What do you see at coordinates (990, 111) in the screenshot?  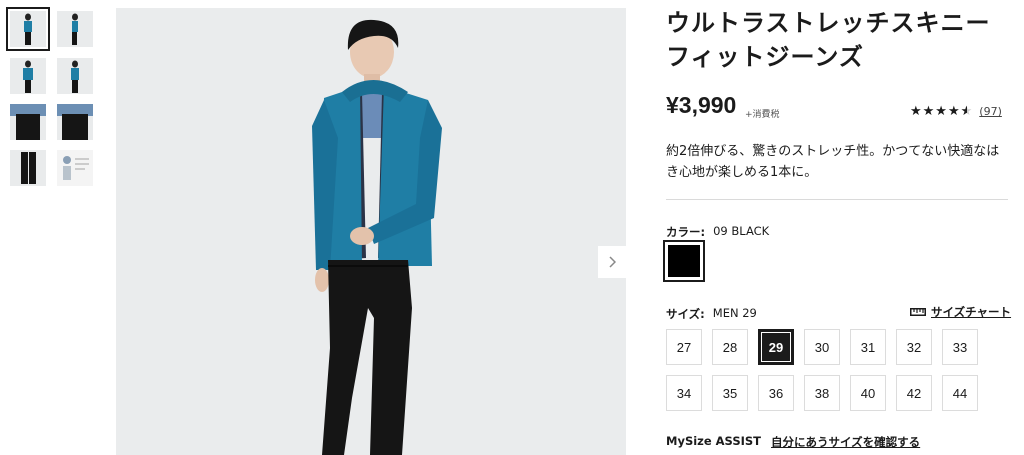 I see `review-count-link: (97)` at bounding box center [990, 111].